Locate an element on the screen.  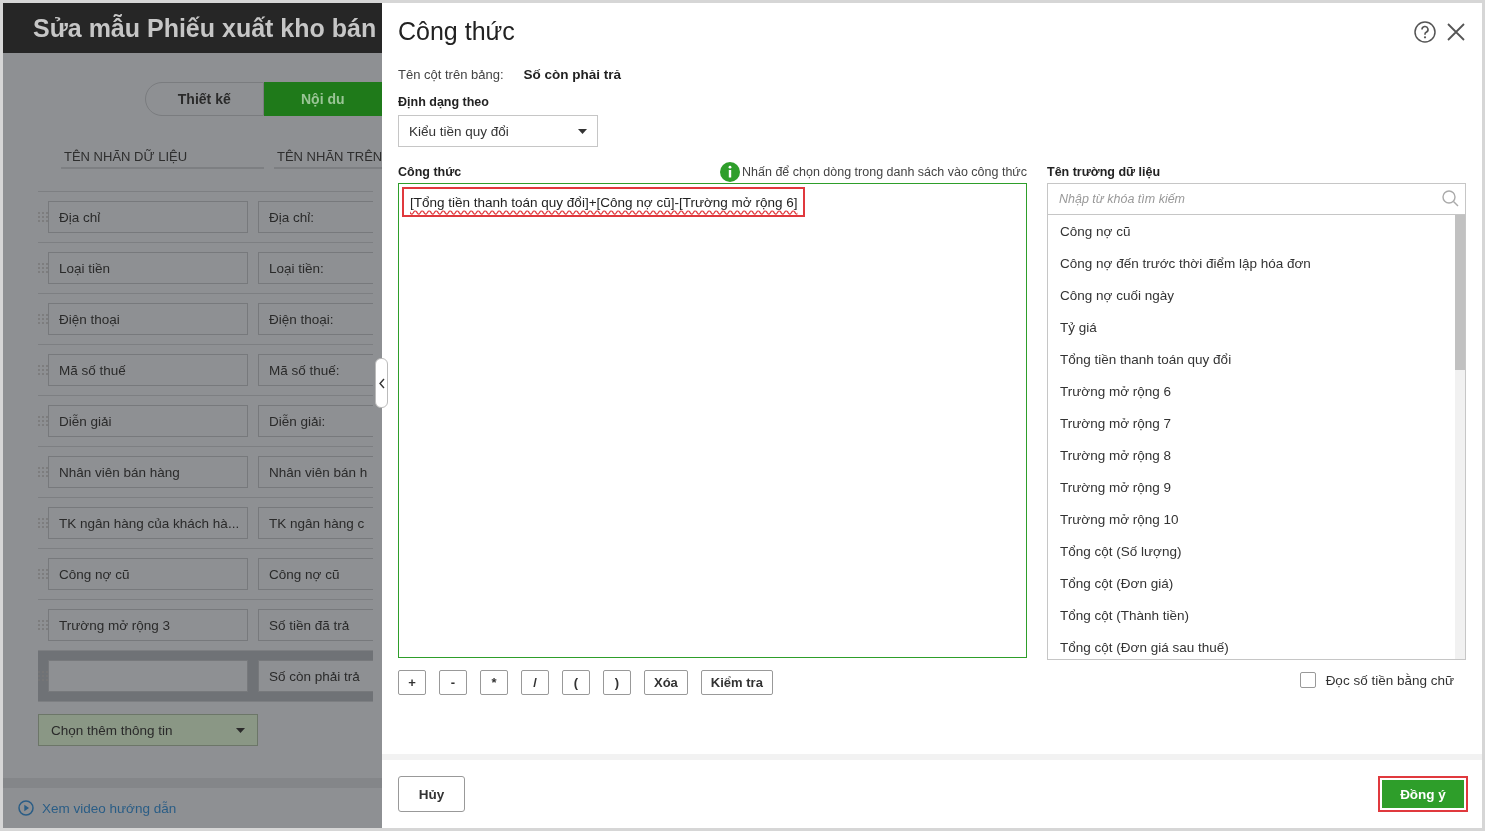
print-label-field: Loại tiền: is located at coordinates (315, 268).